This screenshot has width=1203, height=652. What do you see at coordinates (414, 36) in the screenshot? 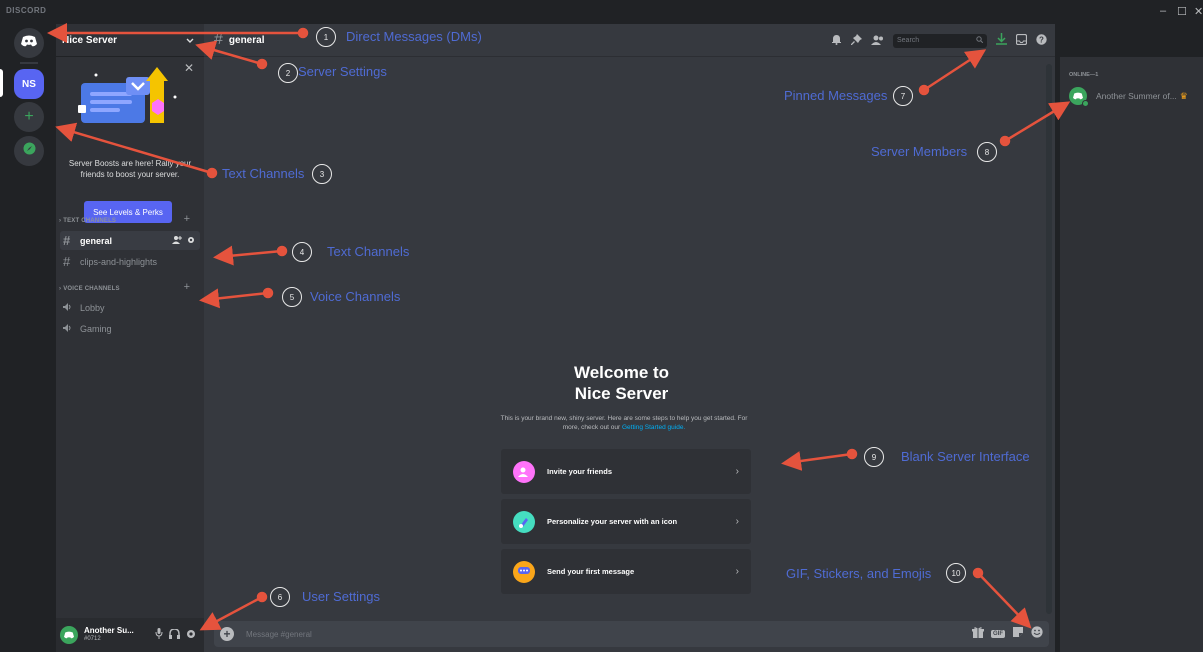
I see `annotation-label: Direct Messages (DMs)` at bounding box center [414, 36].